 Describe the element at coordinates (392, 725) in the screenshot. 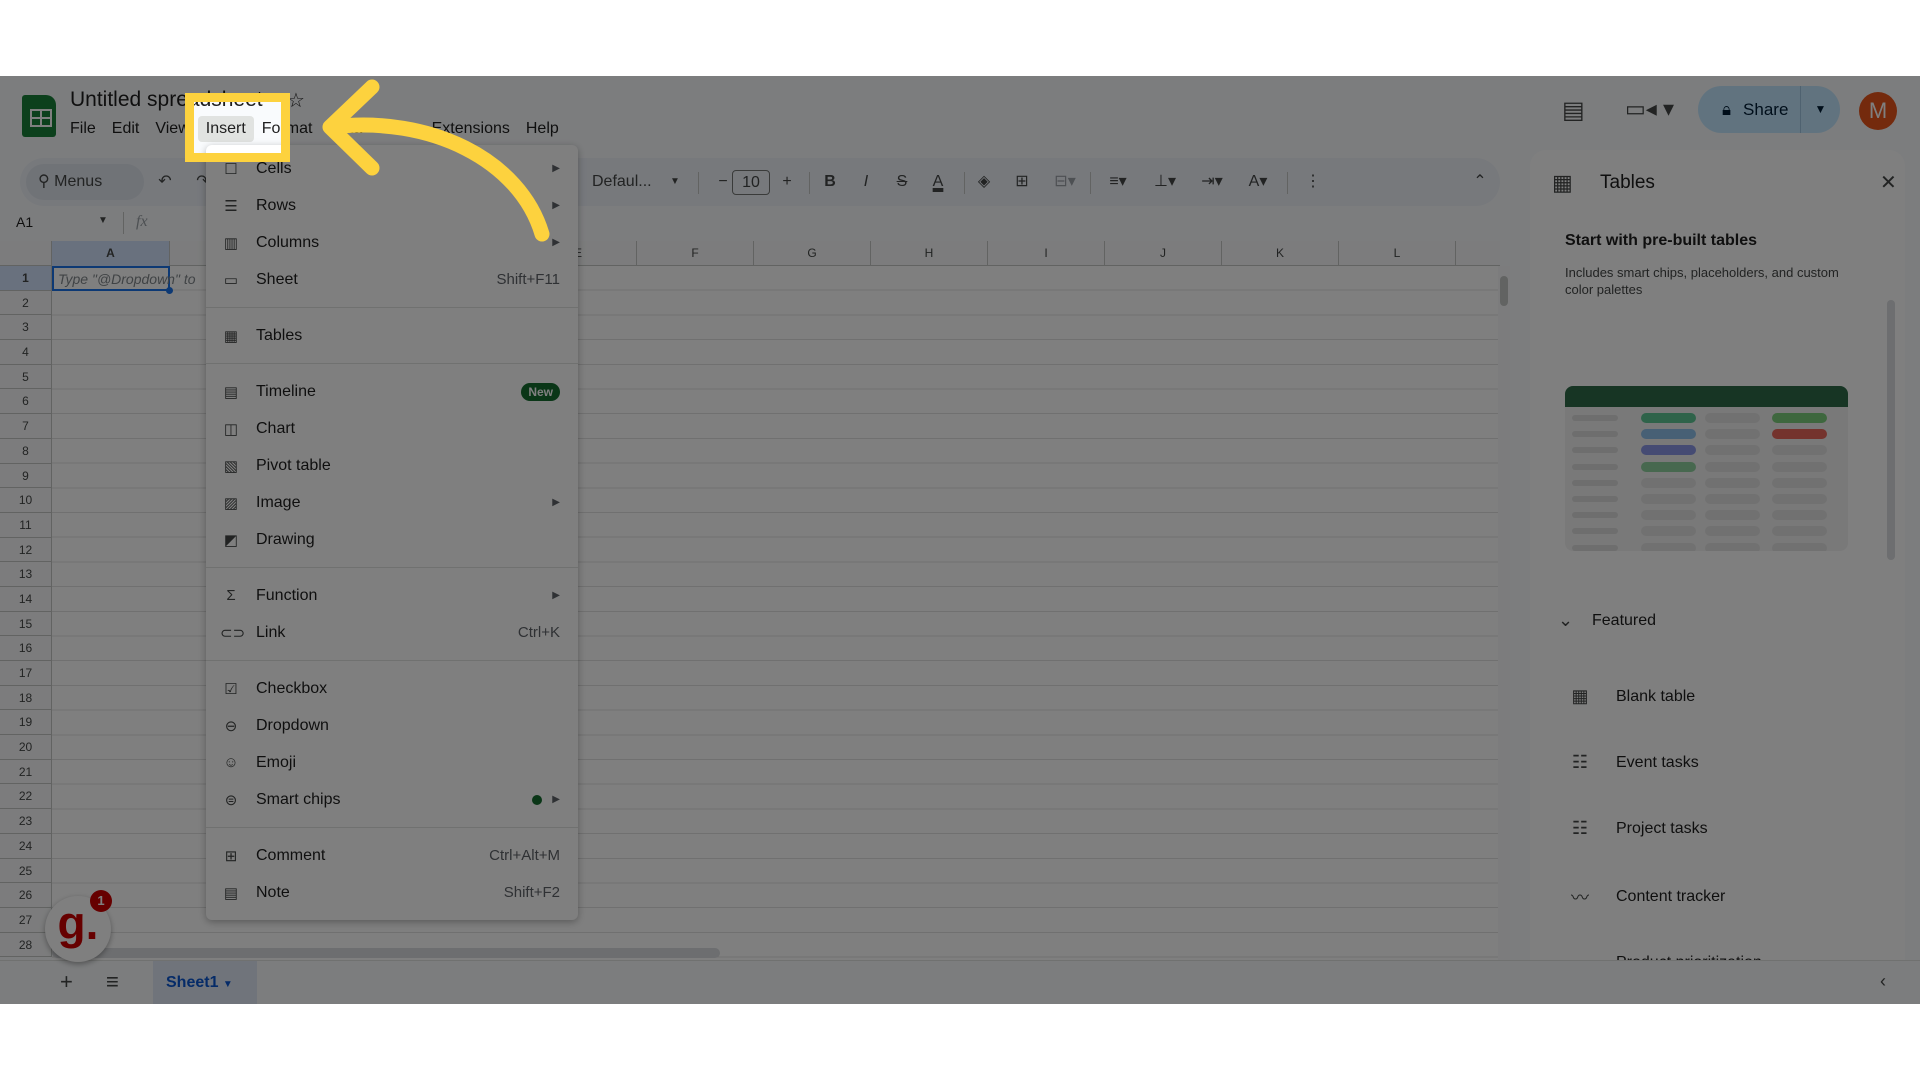

I see `menu-item-dropdown: ⊖ Dropdown` at that location.